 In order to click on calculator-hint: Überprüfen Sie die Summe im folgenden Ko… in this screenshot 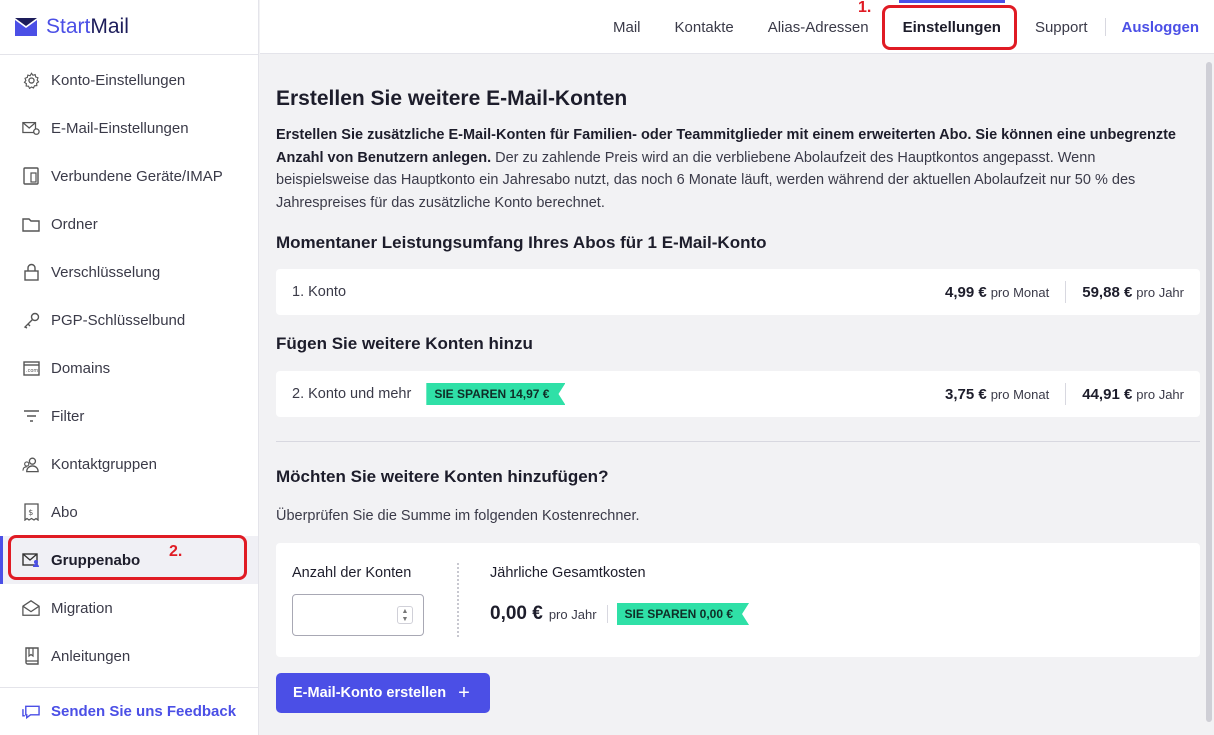, I will do `click(458, 516)`.